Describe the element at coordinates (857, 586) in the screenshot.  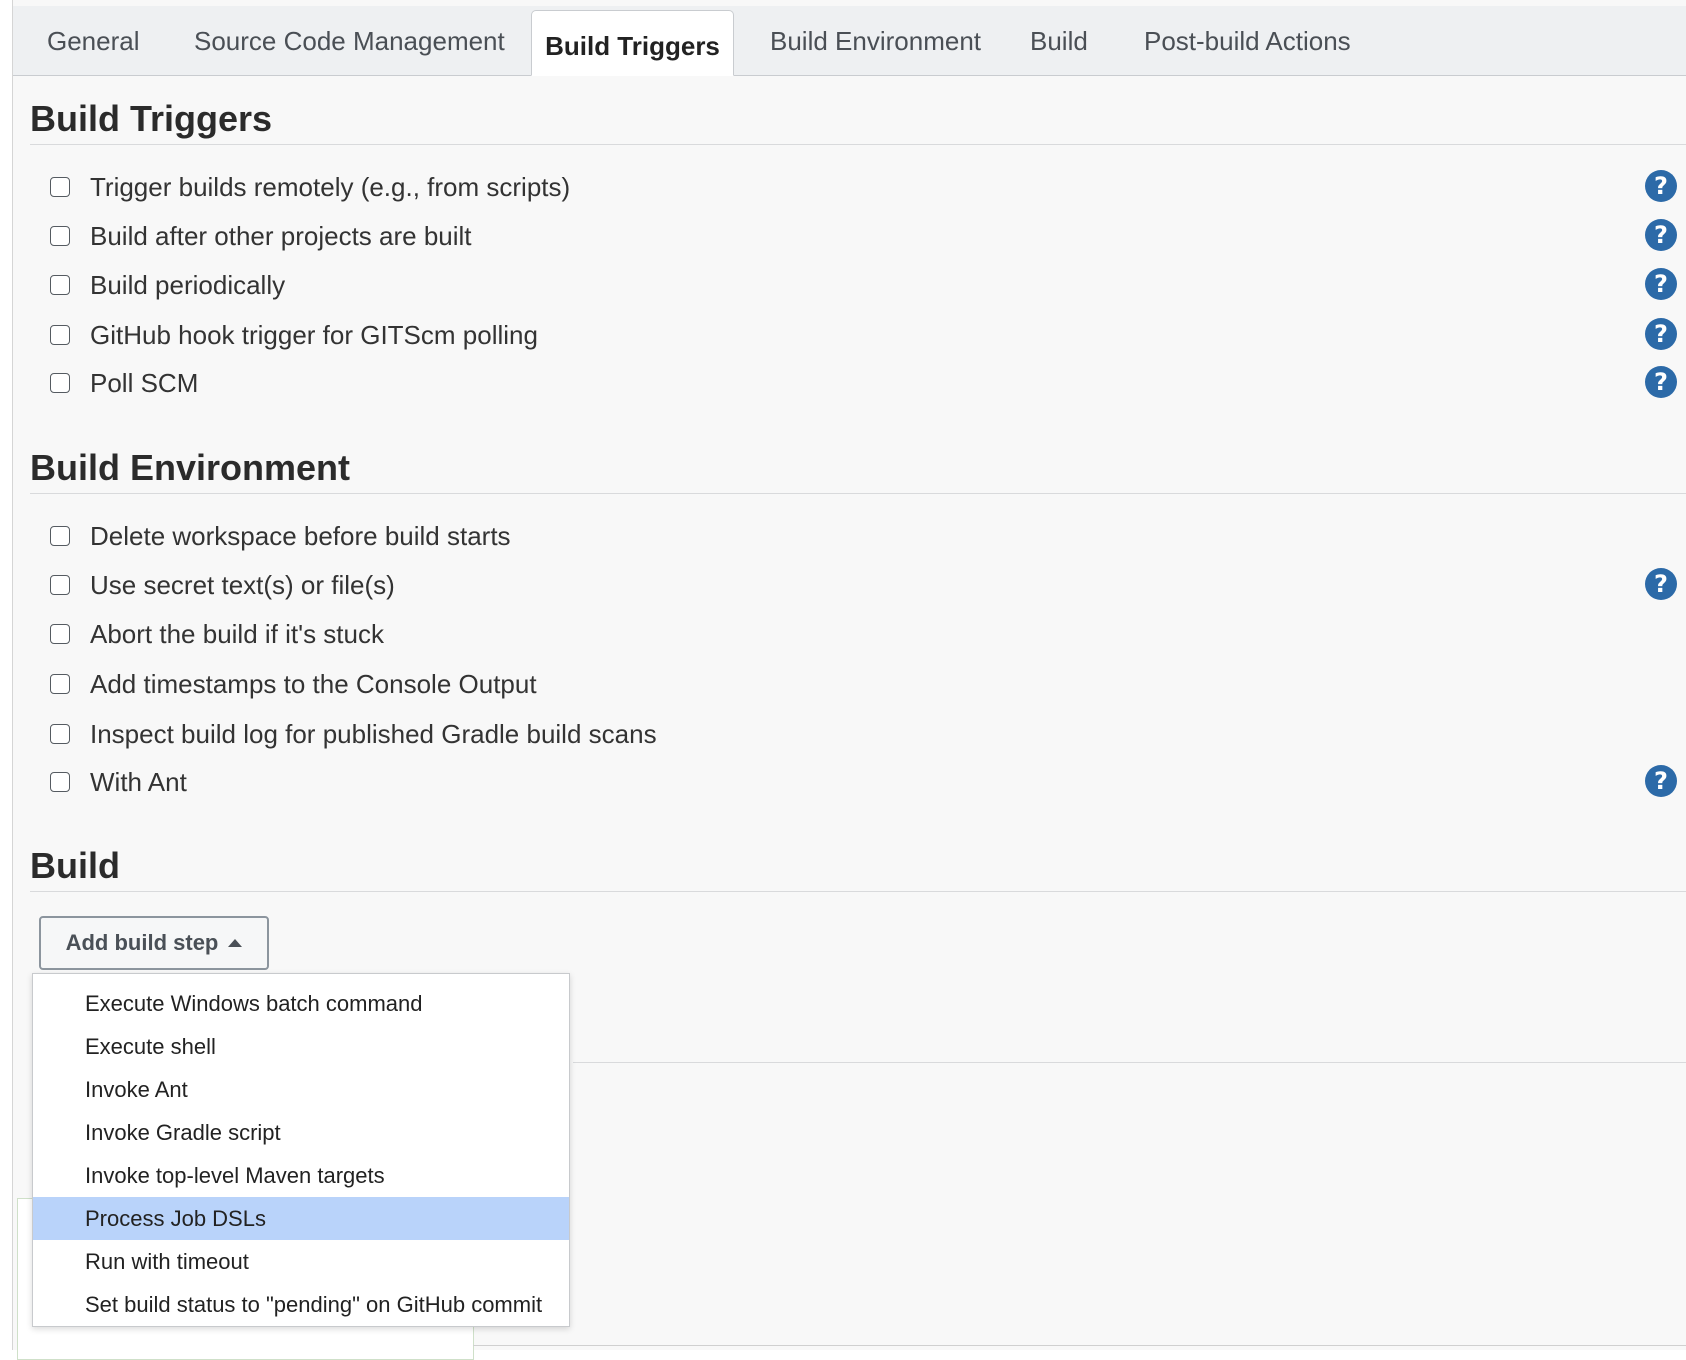
I see `option-use-secret-text: Use secret text(s) or file(s) ?` at that location.